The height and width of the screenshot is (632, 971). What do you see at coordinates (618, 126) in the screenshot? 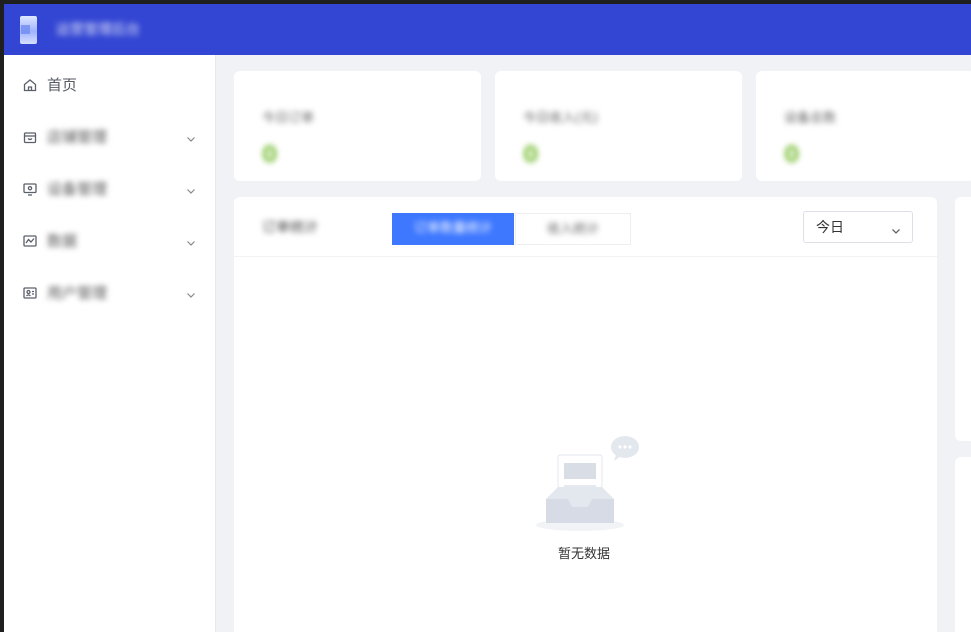
I see `stat-card: 今日收入(元) 0` at bounding box center [618, 126].